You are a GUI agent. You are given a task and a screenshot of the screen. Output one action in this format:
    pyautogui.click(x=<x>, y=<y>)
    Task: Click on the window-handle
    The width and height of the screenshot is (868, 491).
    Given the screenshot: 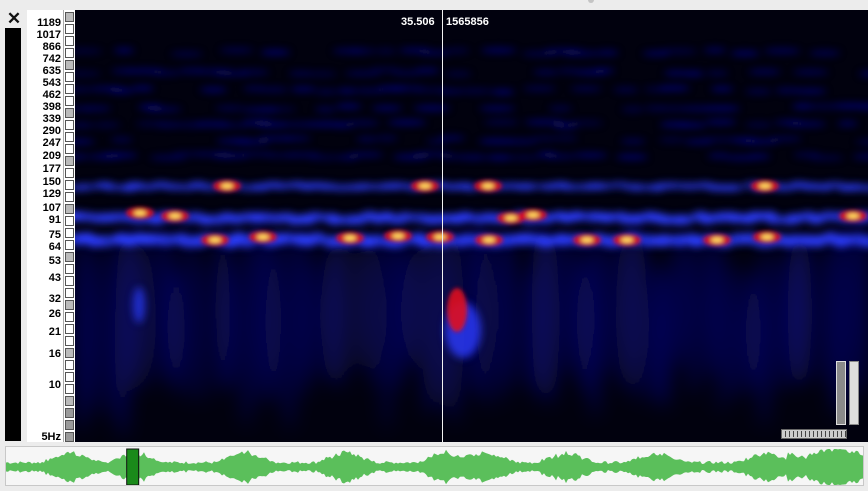 What is the action you would take?
    pyautogui.click(x=591, y=1)
    